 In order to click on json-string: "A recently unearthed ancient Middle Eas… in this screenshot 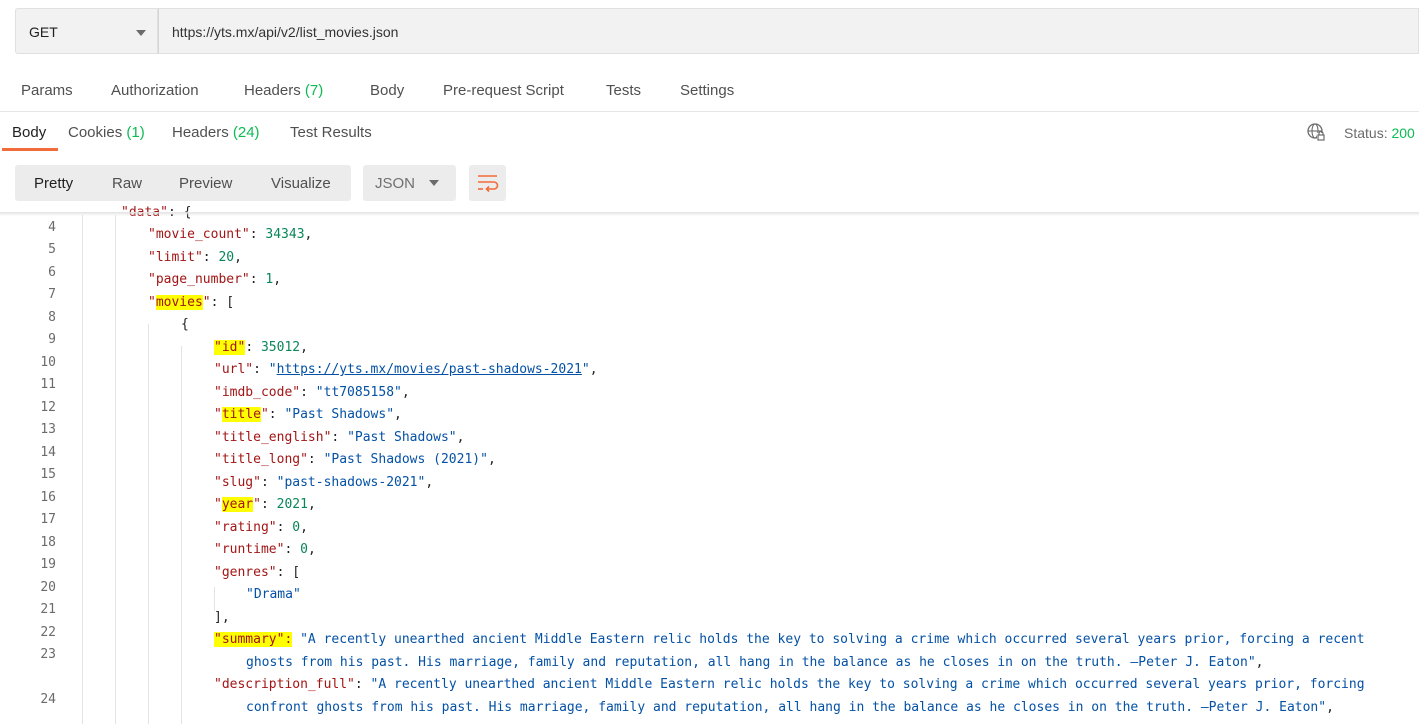, I will do `click(832, 639)`.